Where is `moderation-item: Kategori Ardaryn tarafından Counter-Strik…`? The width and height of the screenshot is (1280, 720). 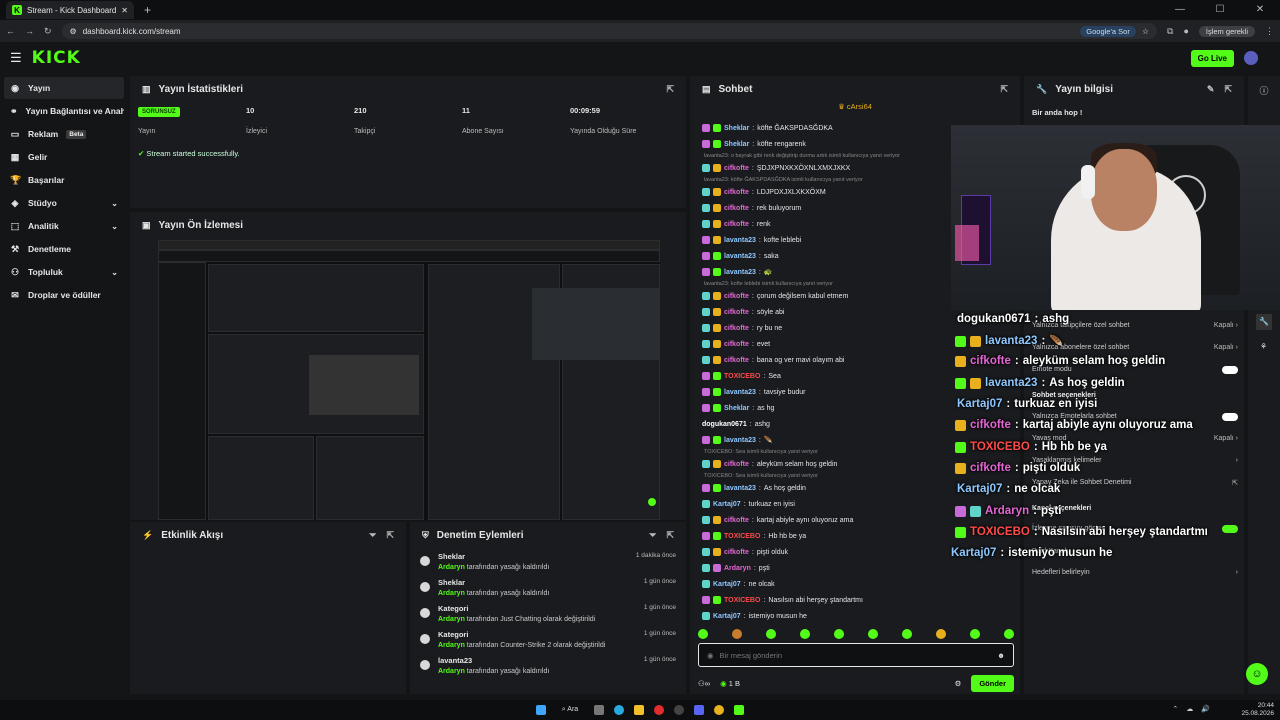
moderation-item: Kategori Ardaryn tarafından Counter-Strik… is located at coordinates (548, 639).